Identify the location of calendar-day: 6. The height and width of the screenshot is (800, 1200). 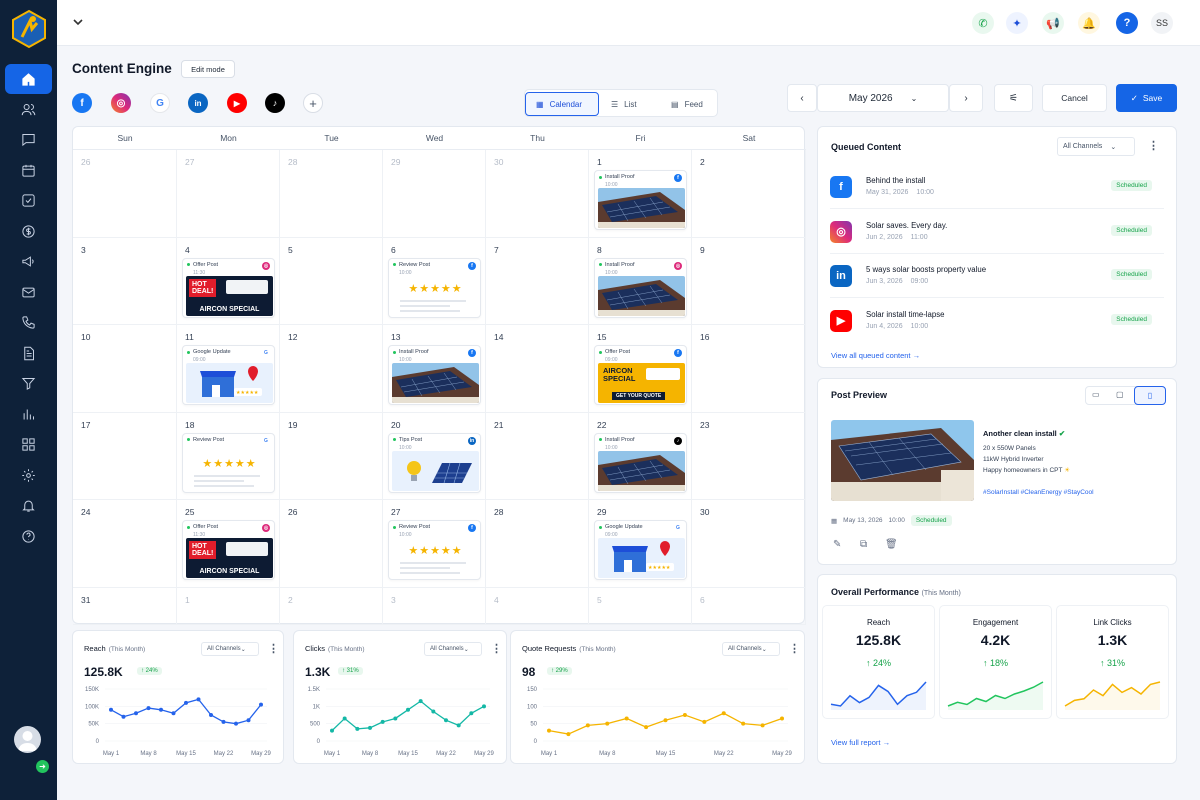
(749, 606).